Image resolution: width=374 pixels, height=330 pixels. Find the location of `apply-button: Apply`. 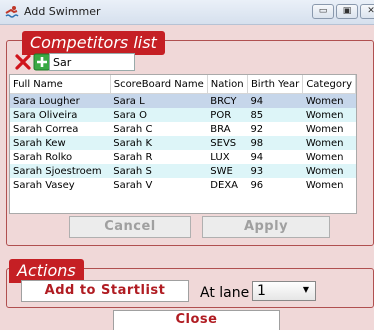

apply-button: Apply is located at coordinates (266, 227).